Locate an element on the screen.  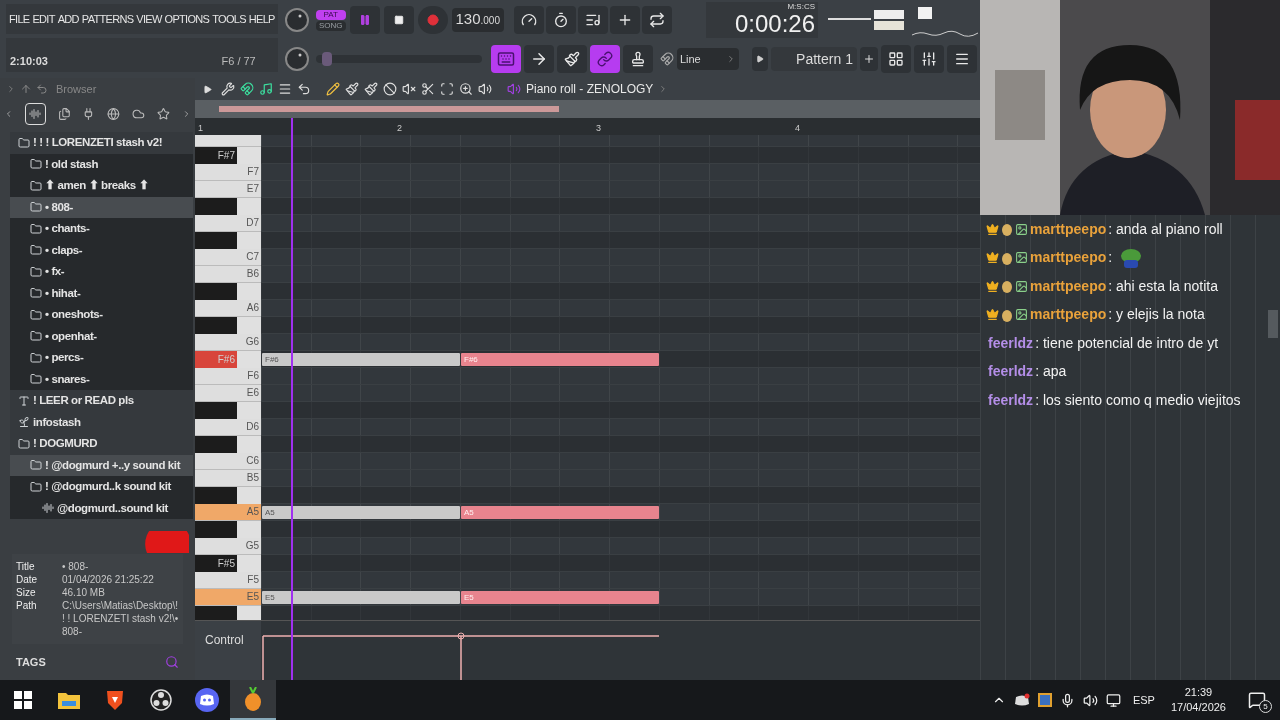
menu-item: FILE is located at coordinates (19, 19).